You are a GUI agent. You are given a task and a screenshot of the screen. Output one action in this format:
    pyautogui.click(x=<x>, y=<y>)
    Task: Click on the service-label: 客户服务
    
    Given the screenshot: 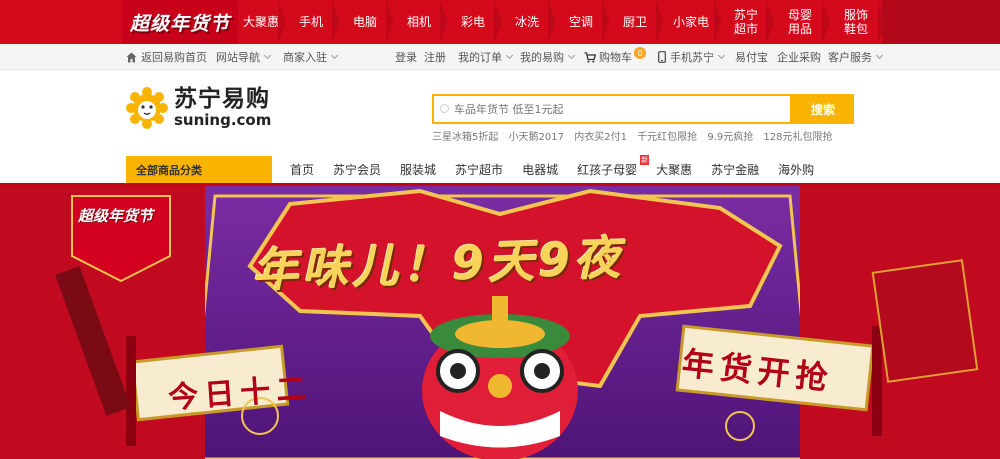 What is the action you would take?
    pyautogui.click(x=850, y=57)
    